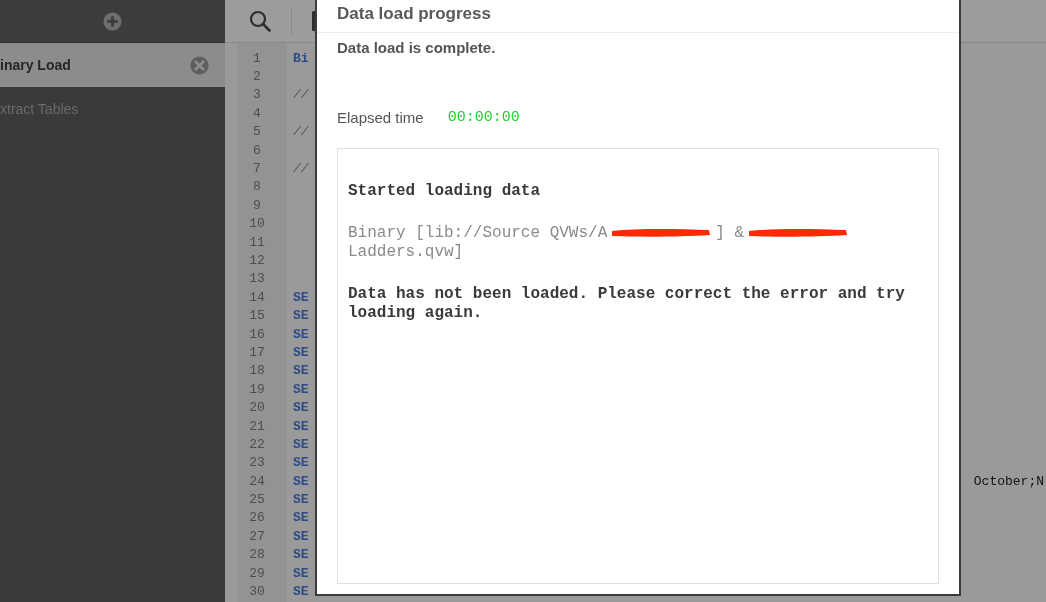  What do you see at coordinates (257, 591) in the screenshot?
I see `line-number: 30` at bounding box center [257, 591].